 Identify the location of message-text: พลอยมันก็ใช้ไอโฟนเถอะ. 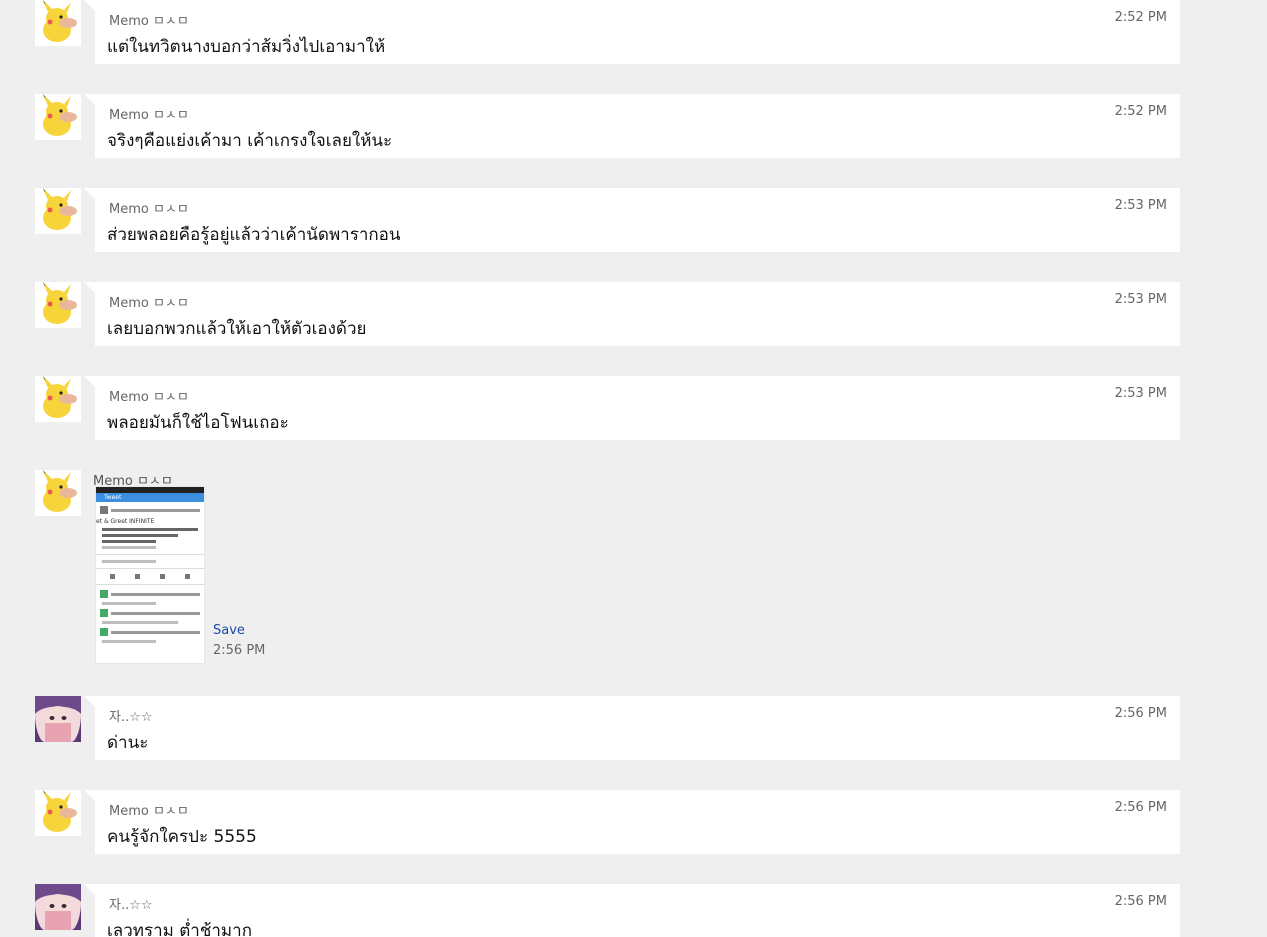
(198, 423).